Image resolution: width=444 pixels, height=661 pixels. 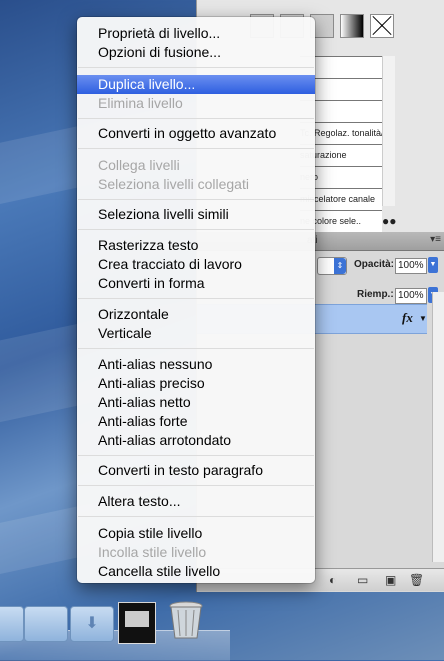 What do you see at coordinates (196, 421) in the screenshot?
I see `menu-item-anti-alias-strong: Anti-alias forte` at bounding box center [196, 421].